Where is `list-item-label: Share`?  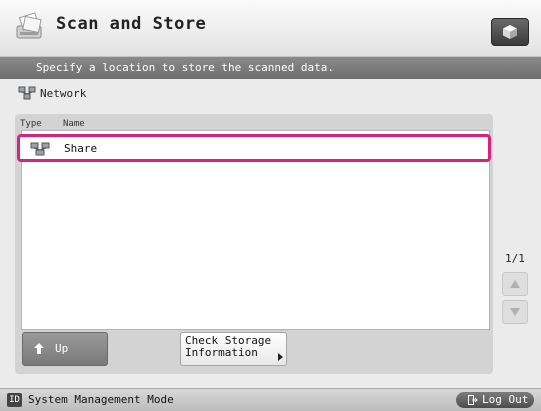
list-item-label: Share is located at coordinates (81, 148).